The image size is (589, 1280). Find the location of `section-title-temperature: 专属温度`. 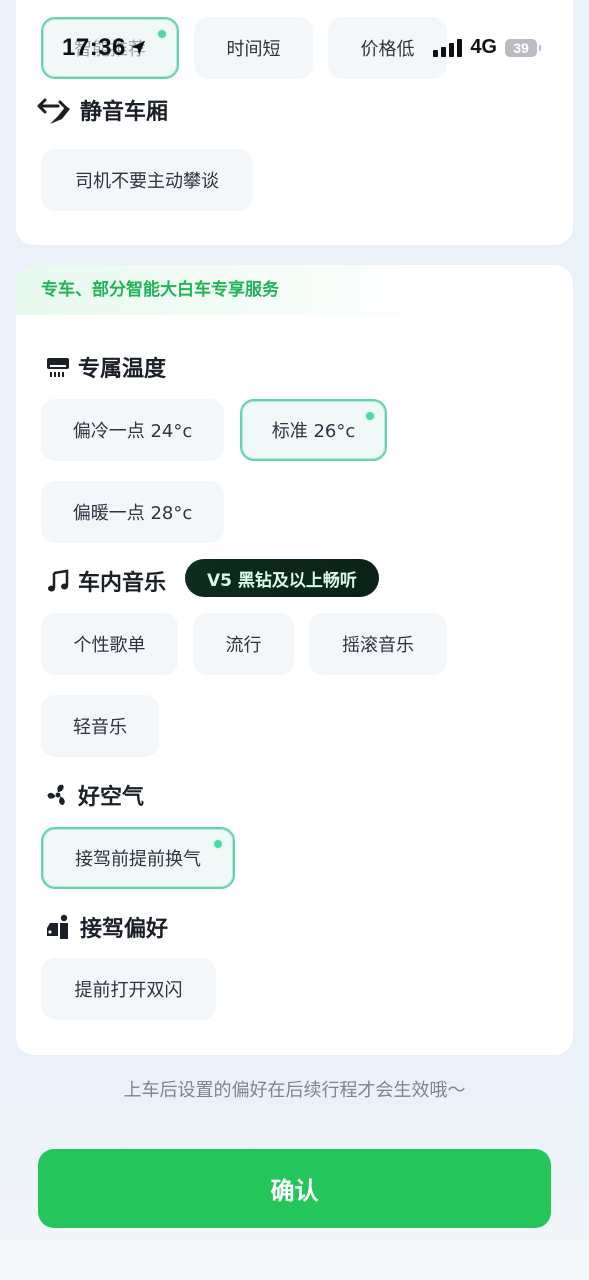

section-title-temperature: 专属温度 is located at coordinates (106, 367).